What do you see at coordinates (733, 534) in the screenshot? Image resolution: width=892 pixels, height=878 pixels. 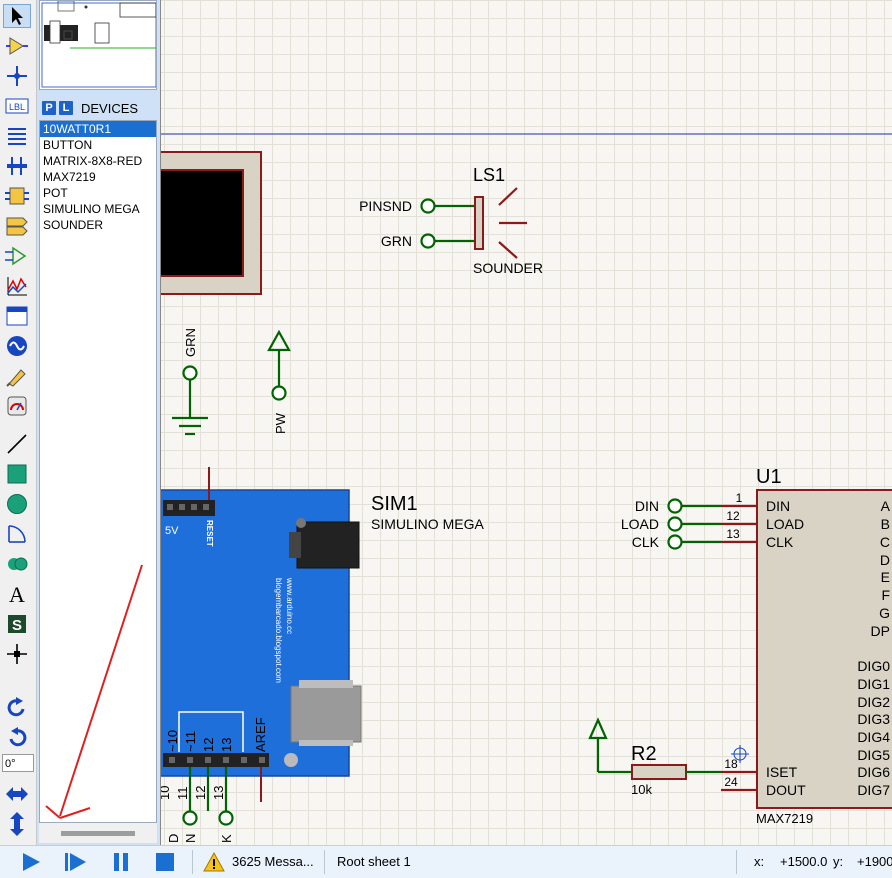 I see `u1-pin13-number: 13` at bounding box center [733, 534].